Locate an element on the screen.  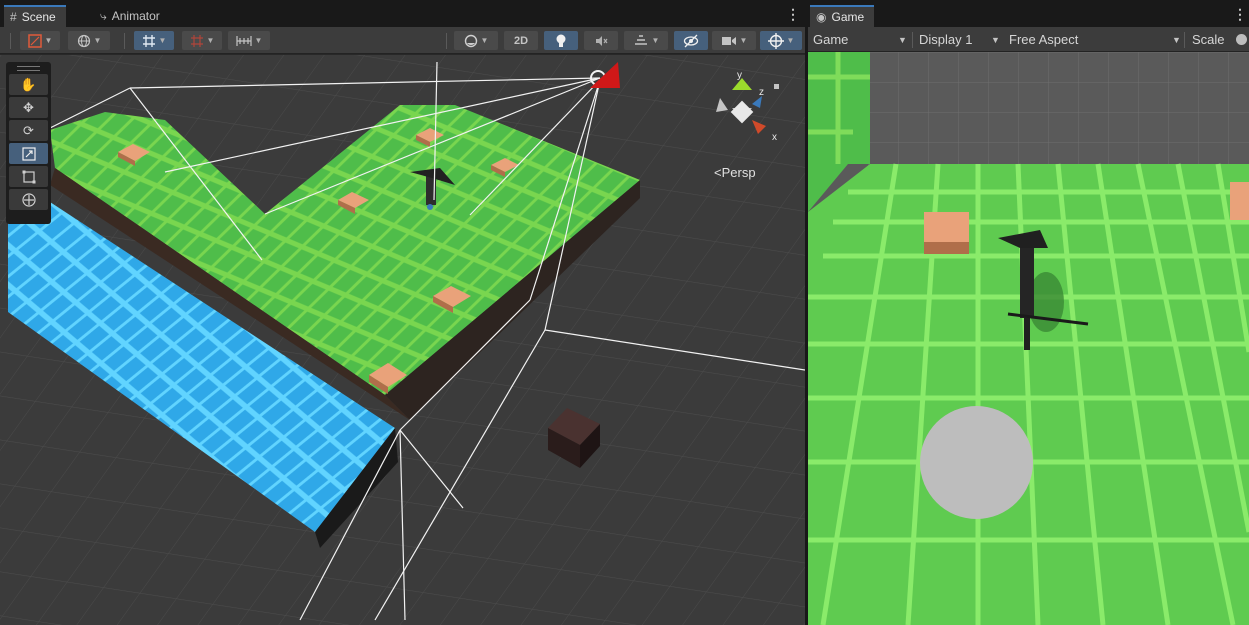
draw-mode-dropdown: ▼ is located at coordinates (40, 40).